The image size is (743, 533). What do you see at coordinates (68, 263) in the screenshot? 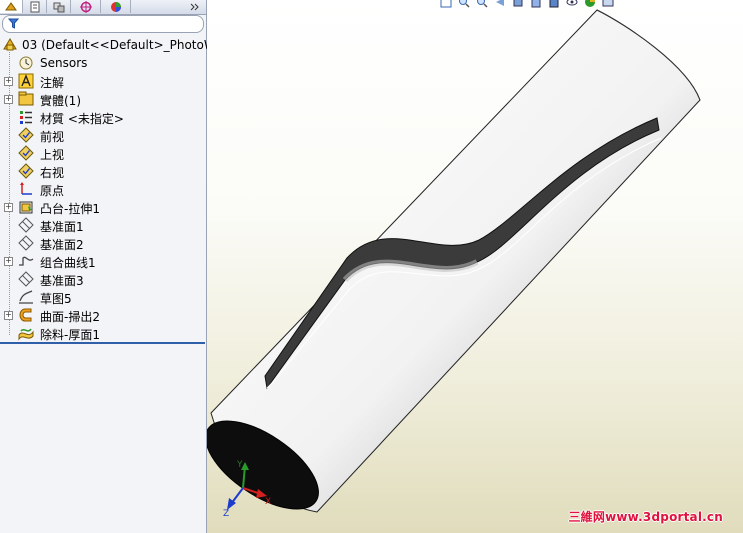
I see `tree-item-label: 组合曲线1` at bounding box center [68, 263].